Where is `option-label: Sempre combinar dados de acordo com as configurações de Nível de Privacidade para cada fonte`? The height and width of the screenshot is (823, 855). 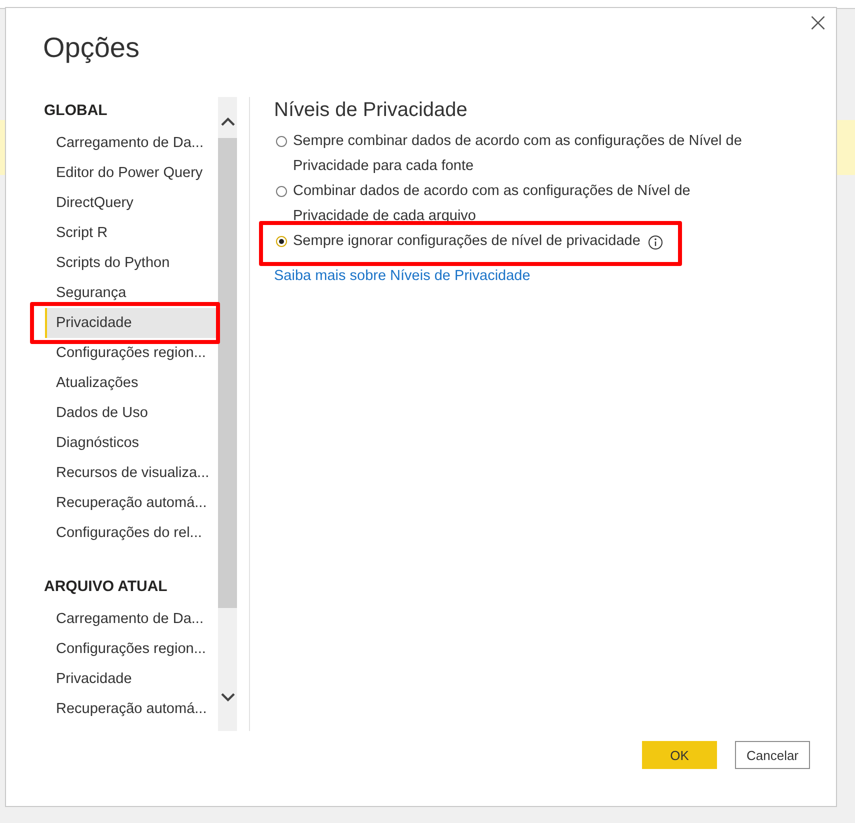 option-label: Sempre combinar dados de acordo com as configurações de Nível de Privacidade para cada fonte is located at coordinates (518, 154).